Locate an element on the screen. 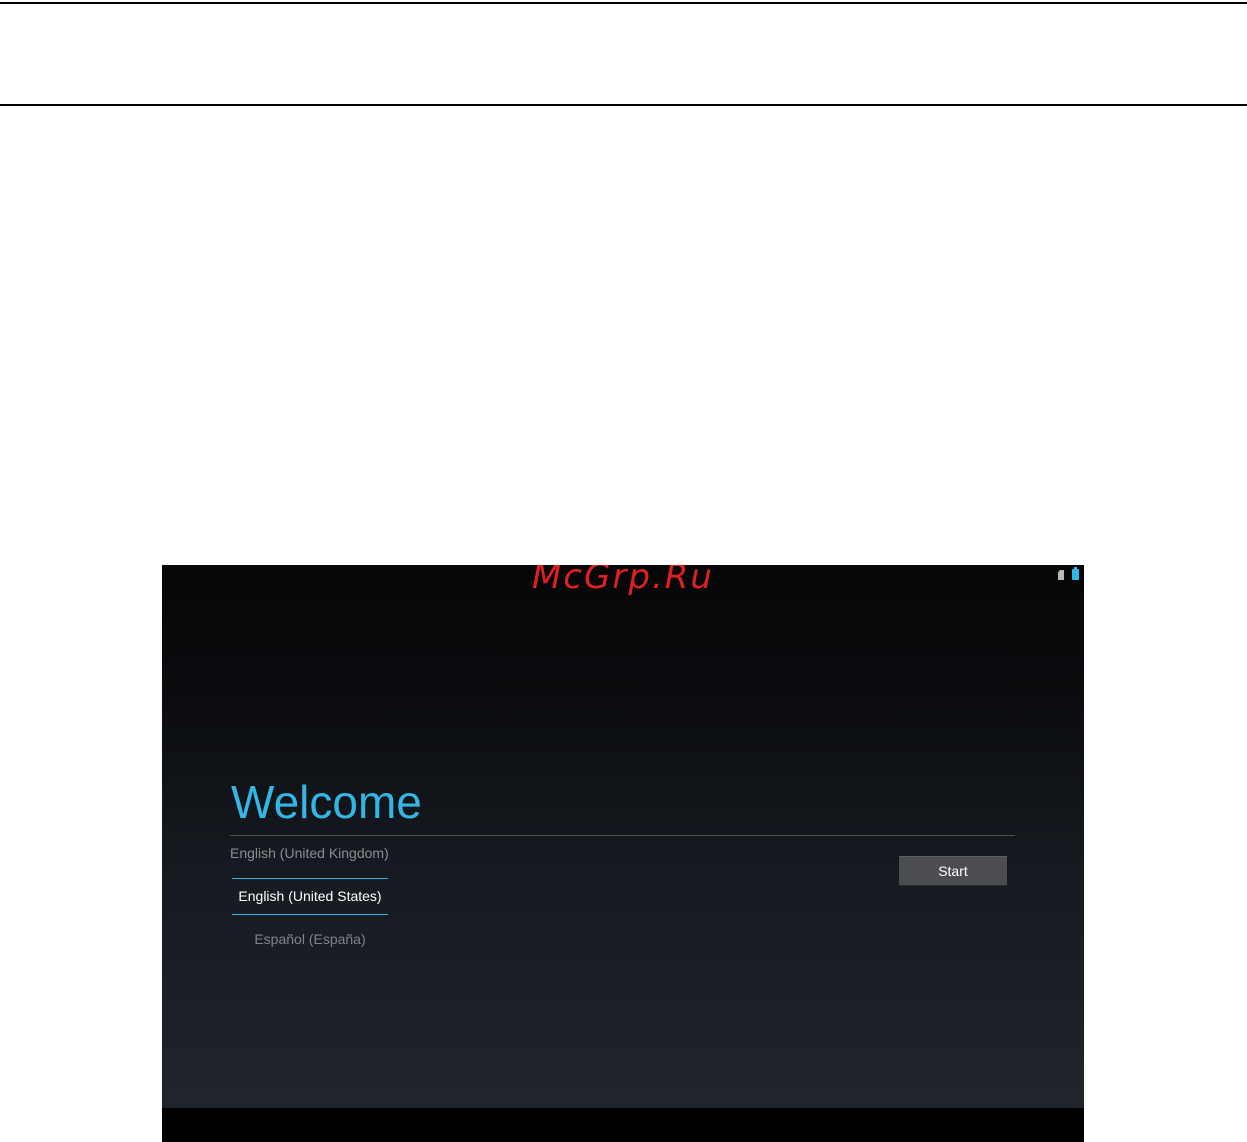  language-option-selected: English (United States) is located at coordinates (310, 896).